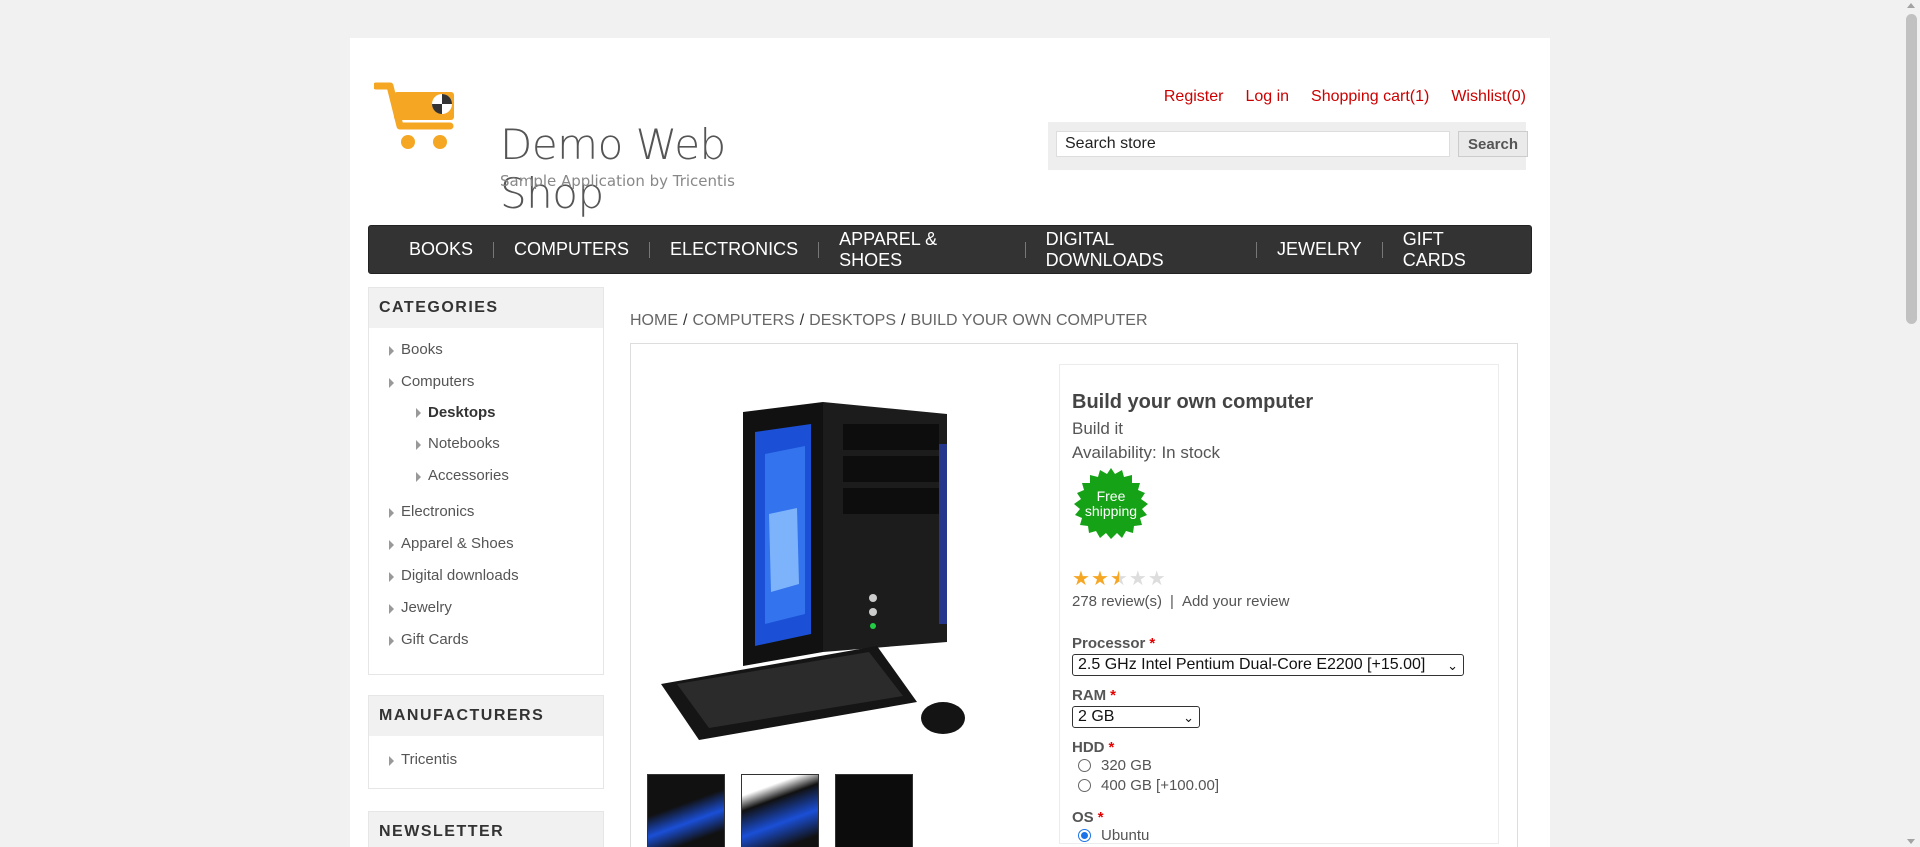 The image size is (1920, 847). What do you see at coordinates (1493, 144) in the screenshot?
I see `search-button: Search` at bounding box center [1493, 144].